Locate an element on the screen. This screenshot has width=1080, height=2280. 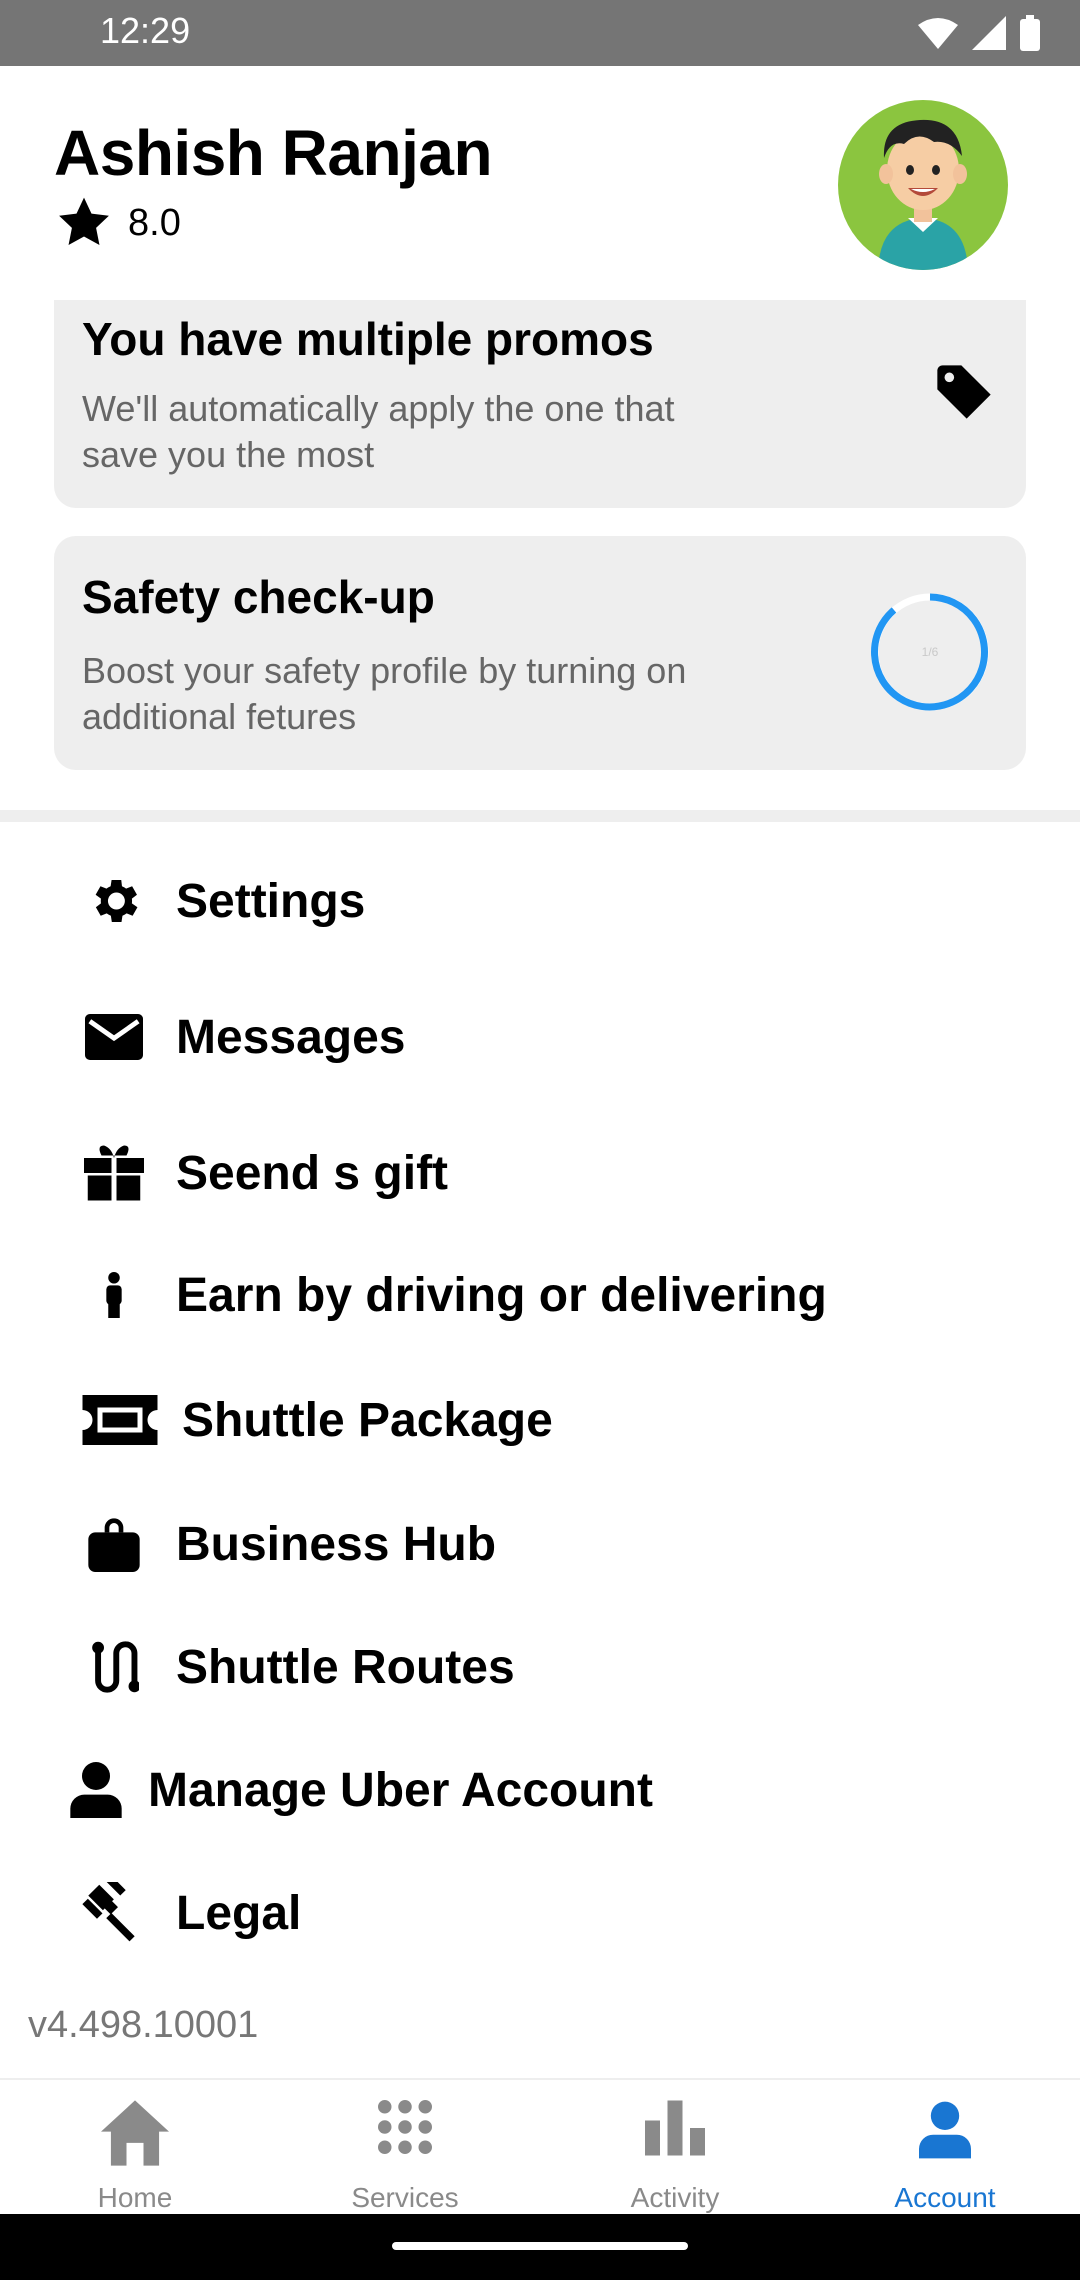
ticket-icon is located at coordinates (120, 1420).